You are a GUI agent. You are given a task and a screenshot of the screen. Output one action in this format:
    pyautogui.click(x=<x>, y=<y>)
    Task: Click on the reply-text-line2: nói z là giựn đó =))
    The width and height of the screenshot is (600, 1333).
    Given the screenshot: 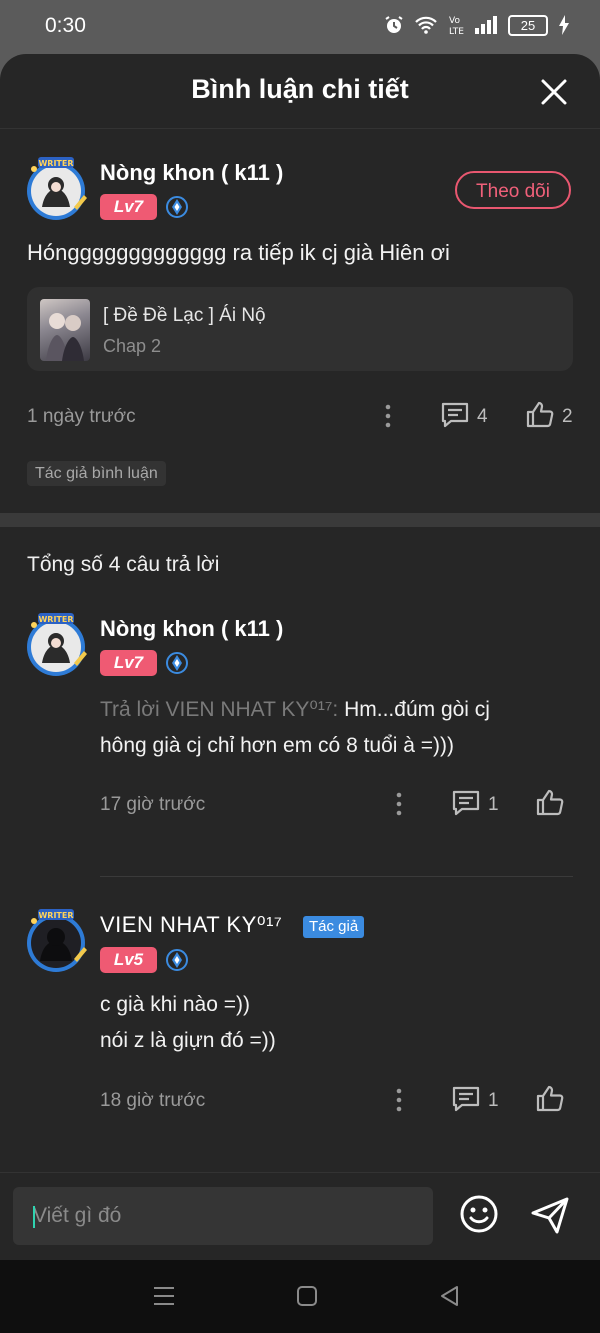 What is the action you would take?
    pyautogui.click(x=188, y=1040)
    